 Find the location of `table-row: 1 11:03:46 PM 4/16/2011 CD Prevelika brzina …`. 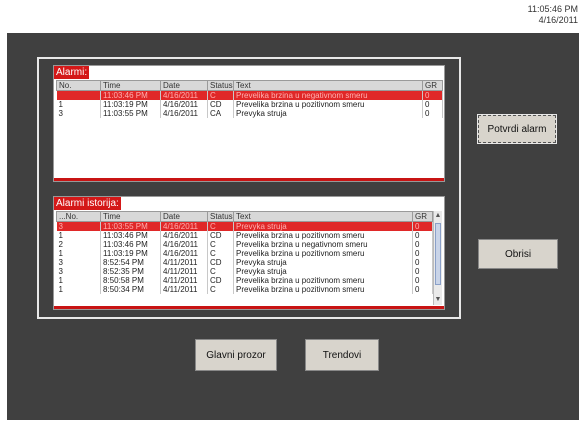

table-row: 1 11:03:46 PM 4/16/2011 CD Prevelika brzina … is located at coordinates (244, 235).